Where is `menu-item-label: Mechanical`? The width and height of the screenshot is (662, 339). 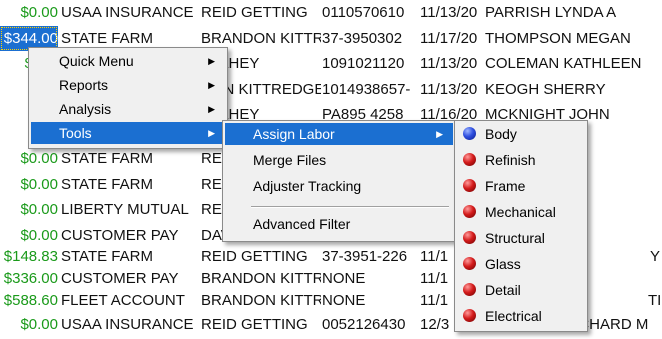
menu-item-label: Mechanical is located at coordinates (520, 212).